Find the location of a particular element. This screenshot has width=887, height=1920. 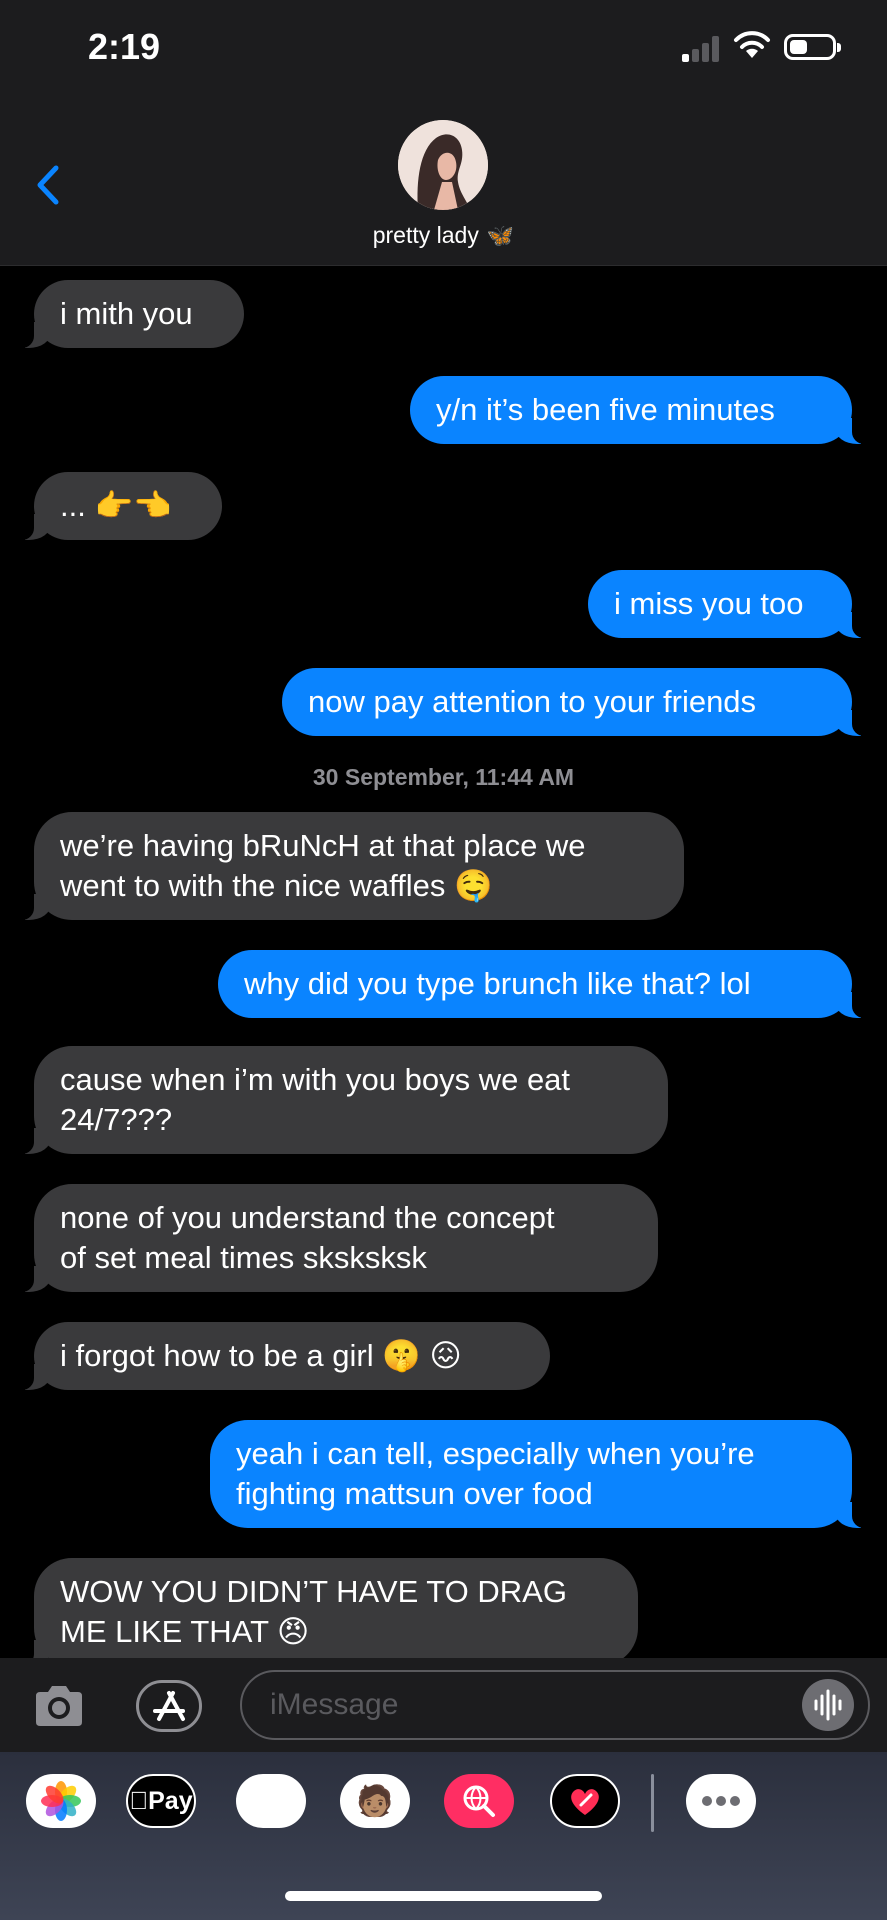

message-outgoing: now pay attention to your friends is located at coordinates (578, 702).